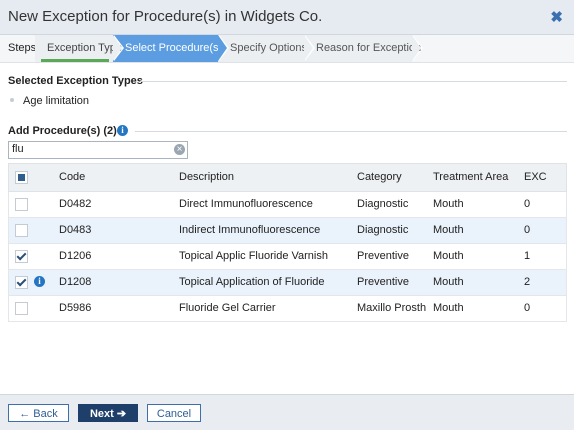 The height and width of the screenshot is (430, 574). Describe the element at coordinates (527, 282) in the screenshot. I see `cell-exc: 2` at that location.